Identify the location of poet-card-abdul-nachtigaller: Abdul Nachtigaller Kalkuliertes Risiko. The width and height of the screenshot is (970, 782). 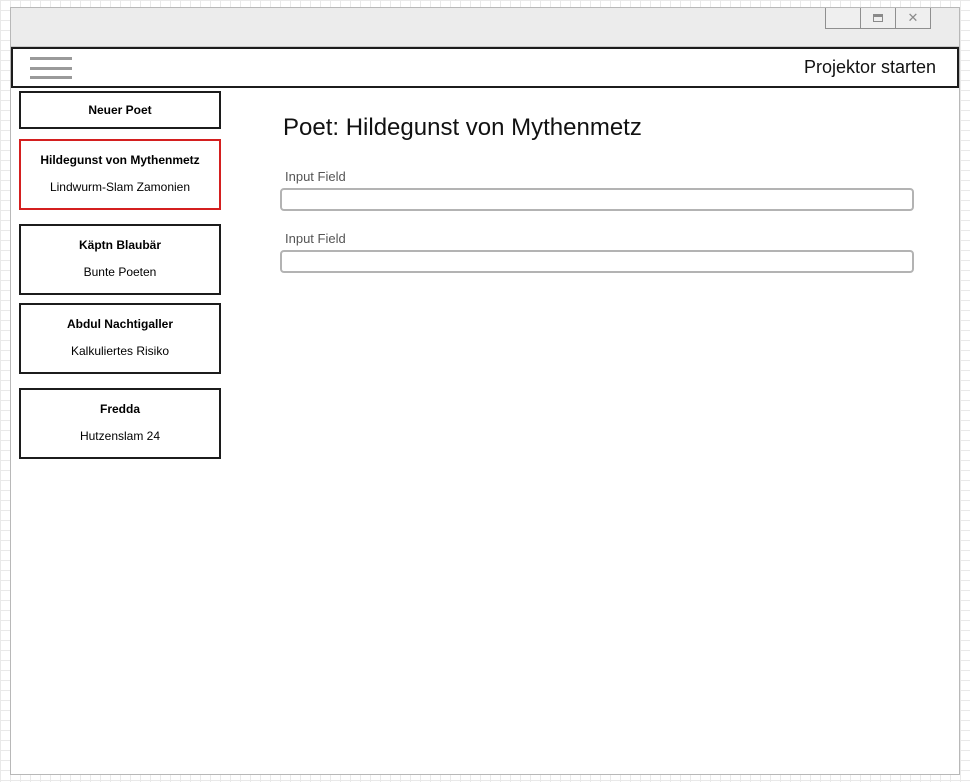
(120, 338).